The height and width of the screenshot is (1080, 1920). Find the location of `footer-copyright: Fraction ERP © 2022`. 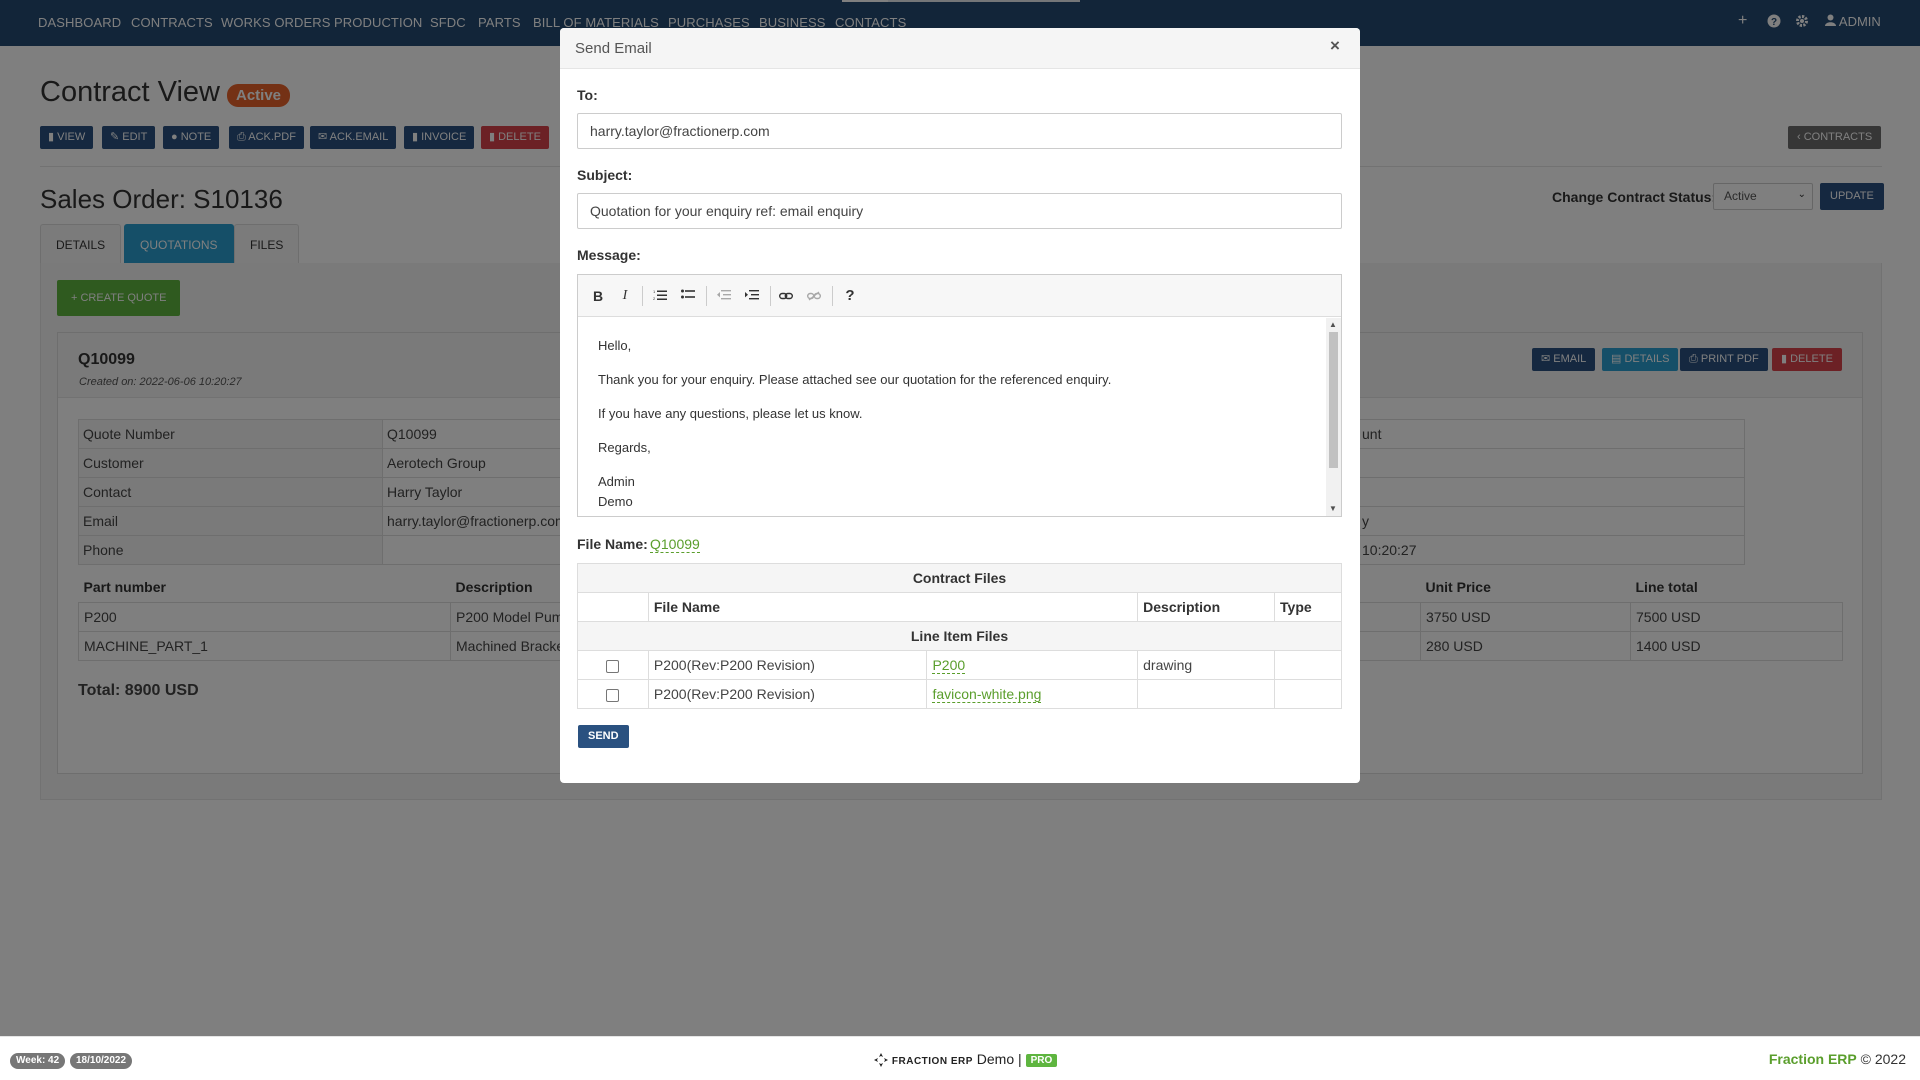

footer-copyright: Fraction ERP © 2022 is located at coordinates (1837, 1059).